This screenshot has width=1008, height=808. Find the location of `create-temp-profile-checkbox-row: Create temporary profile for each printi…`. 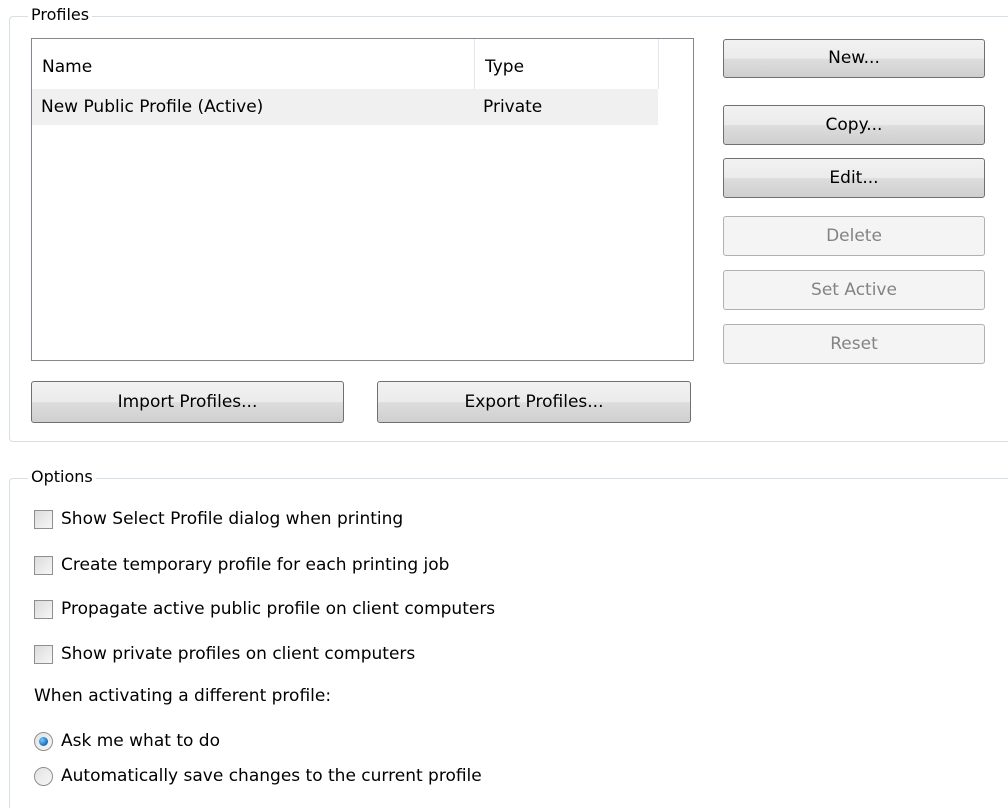

create-temp-profile-checkbox-row: Create temporary profile for each printi… is located at coordinates (241, 565).